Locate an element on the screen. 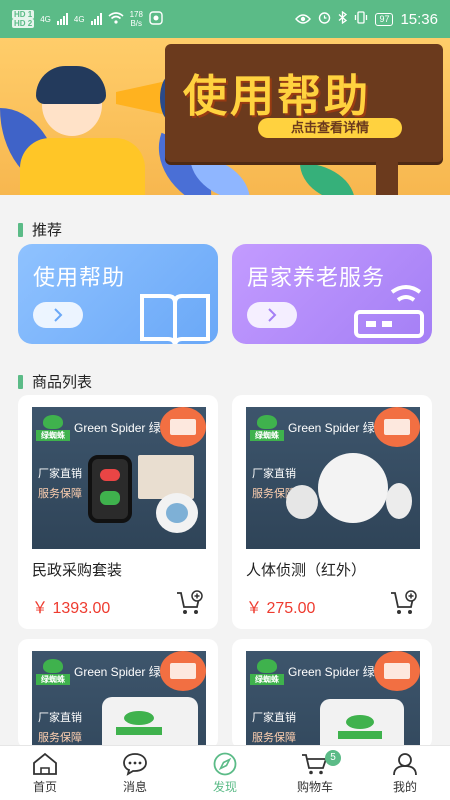 The image size is (450, 800). product-list-title-text: 商品列表 is located at coordinates (62, 382).